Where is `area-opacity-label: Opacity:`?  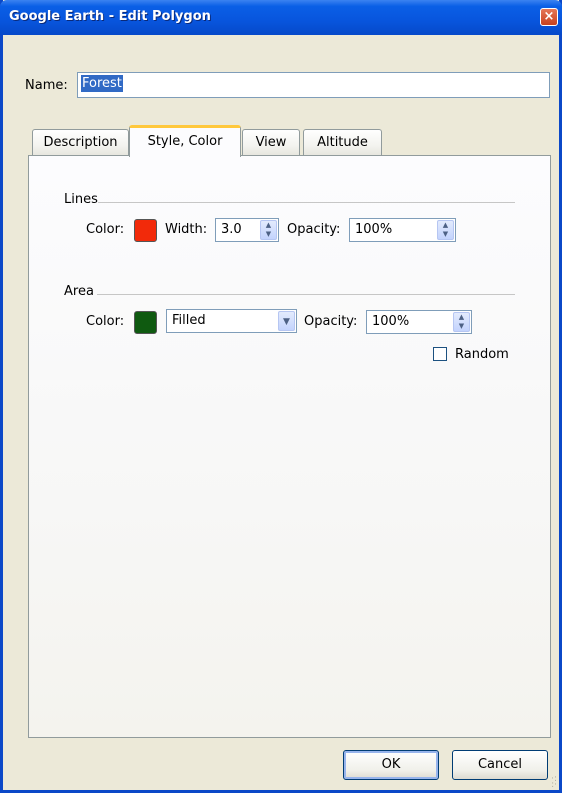
area-opacity-label: Opacity: is located at coordinates (331, 321).